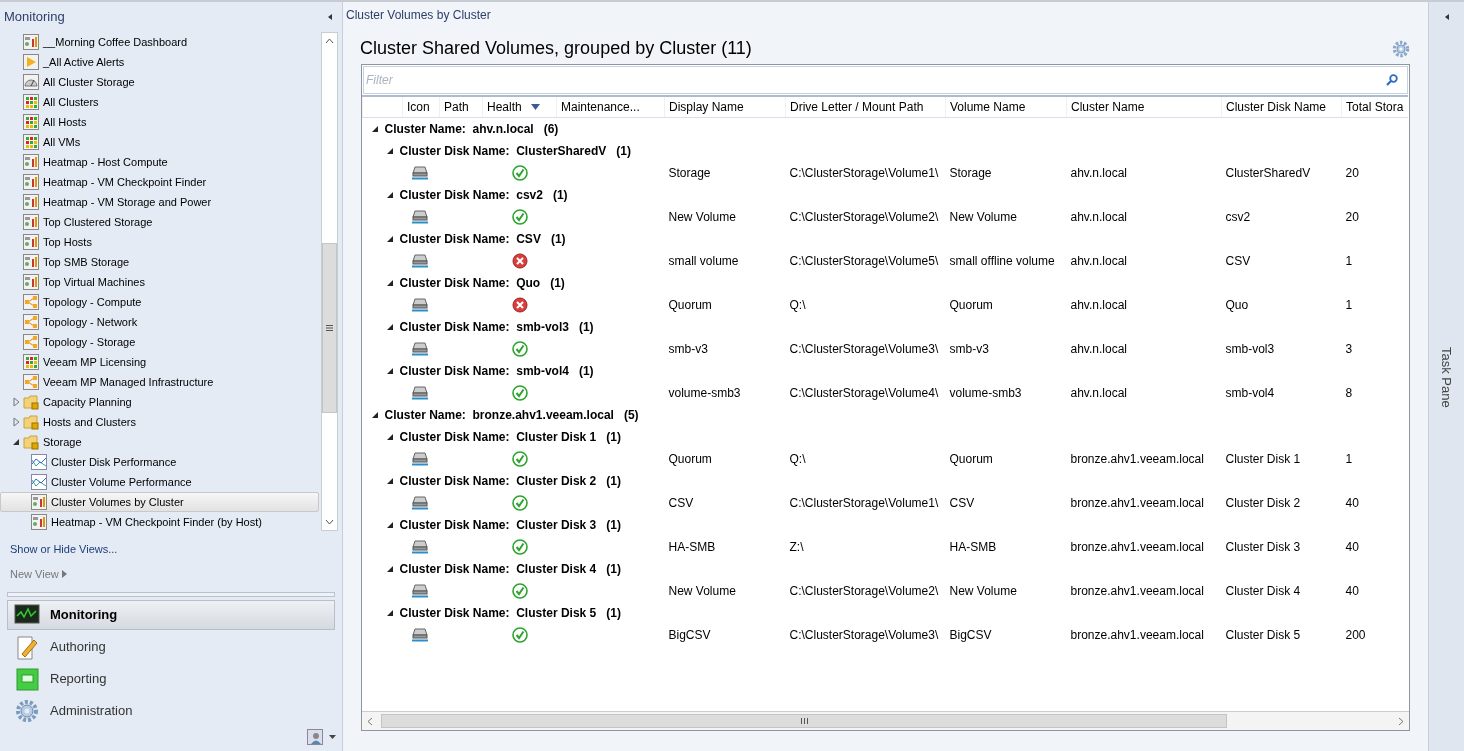 The width and height of the screenshot is (1464, 751). I want to click on table-cell-text: HA-SMB, so click(973, 547).